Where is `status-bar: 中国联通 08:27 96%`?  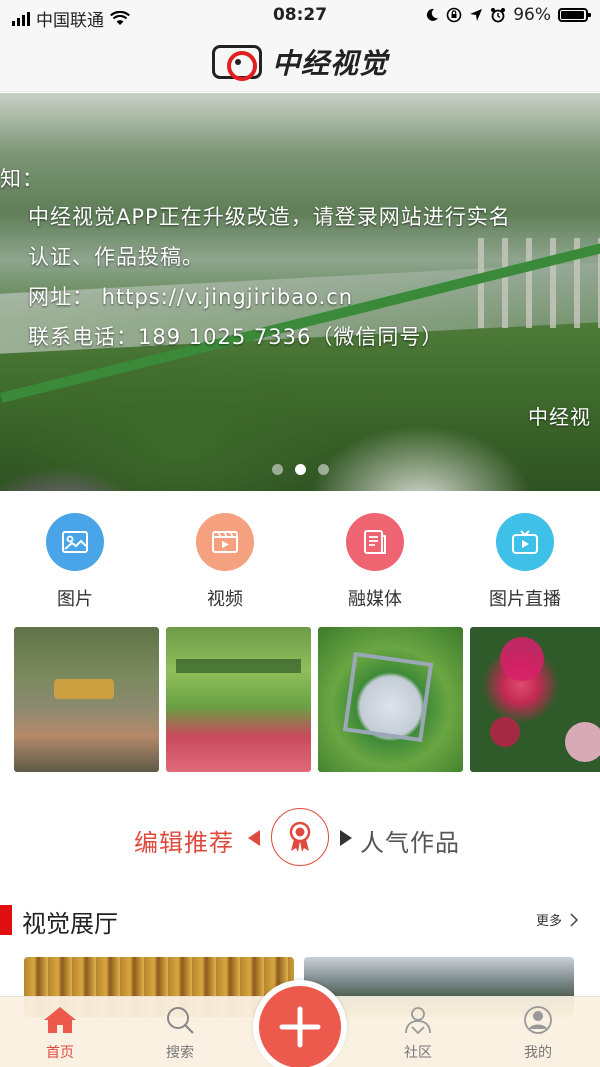 status-bar: 中国联通 08:27 96% is located at coordinates (300, 16).